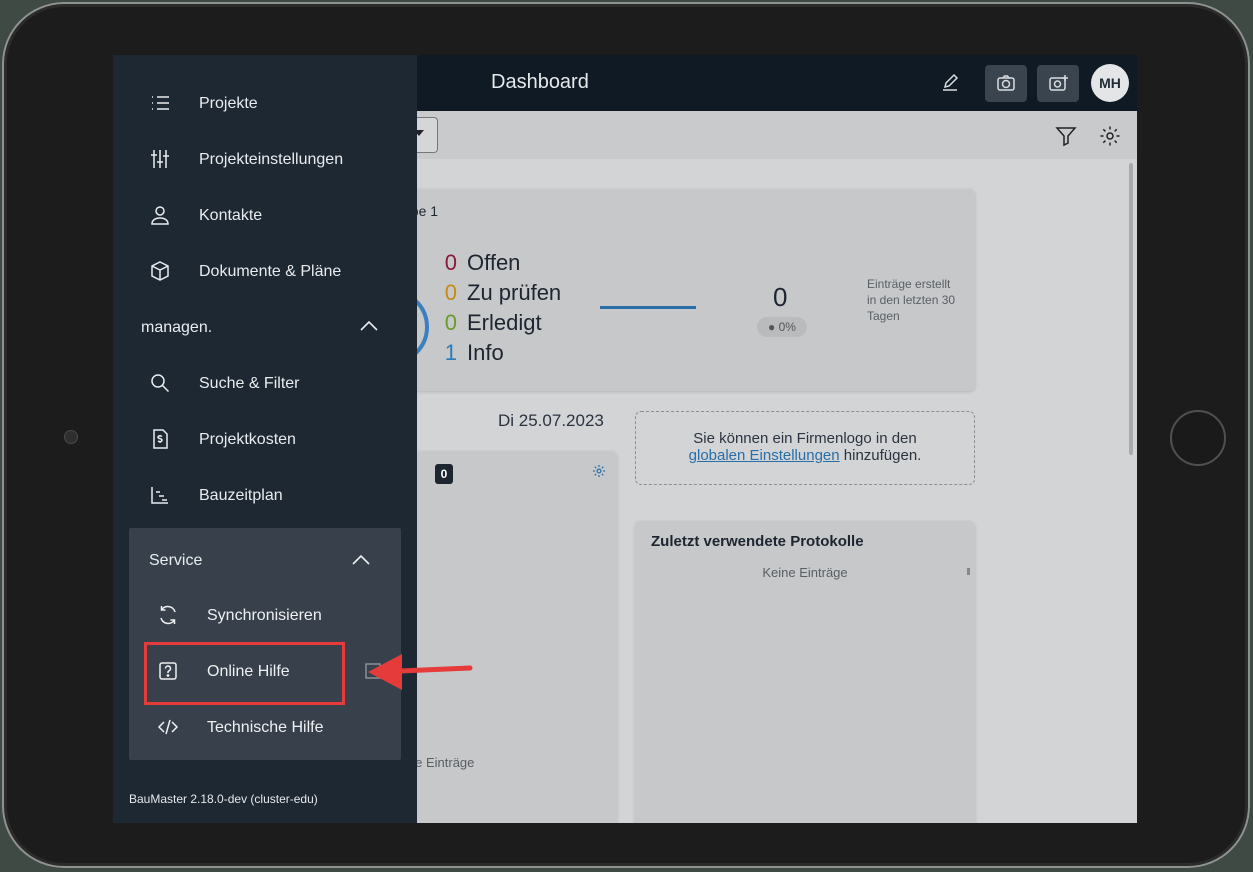 The height and width of the screenshot is (872, 1253). I want to click on annotation-arrow-icon, so click(419, 672).